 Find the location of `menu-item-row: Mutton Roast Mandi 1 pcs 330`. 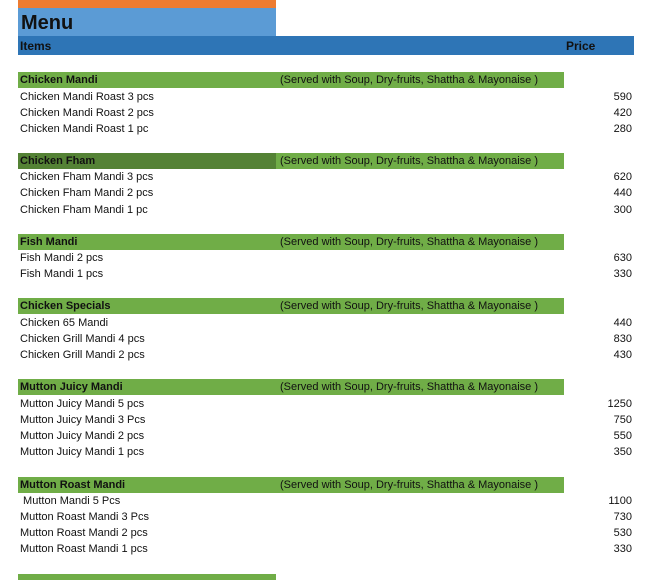

menu-item-row: Mutton Roast Mandi 1 pcs 330 is located at coordinates (326, 549).